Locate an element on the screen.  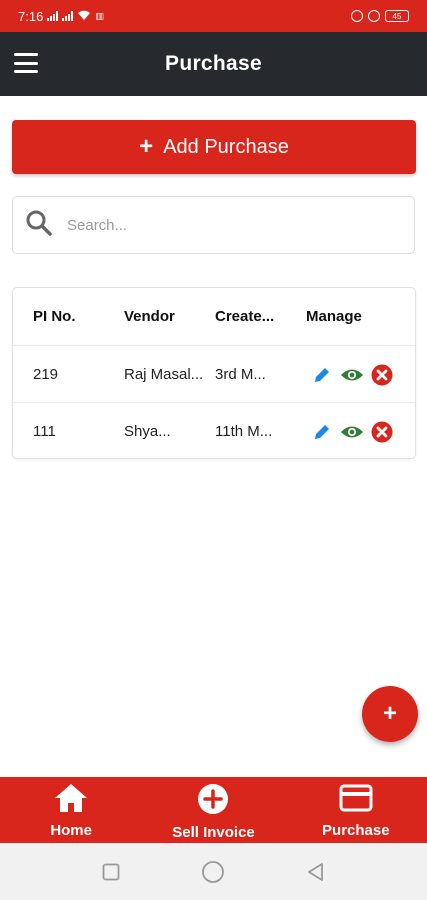
wifi-icon is located at coordinates (84, 16).